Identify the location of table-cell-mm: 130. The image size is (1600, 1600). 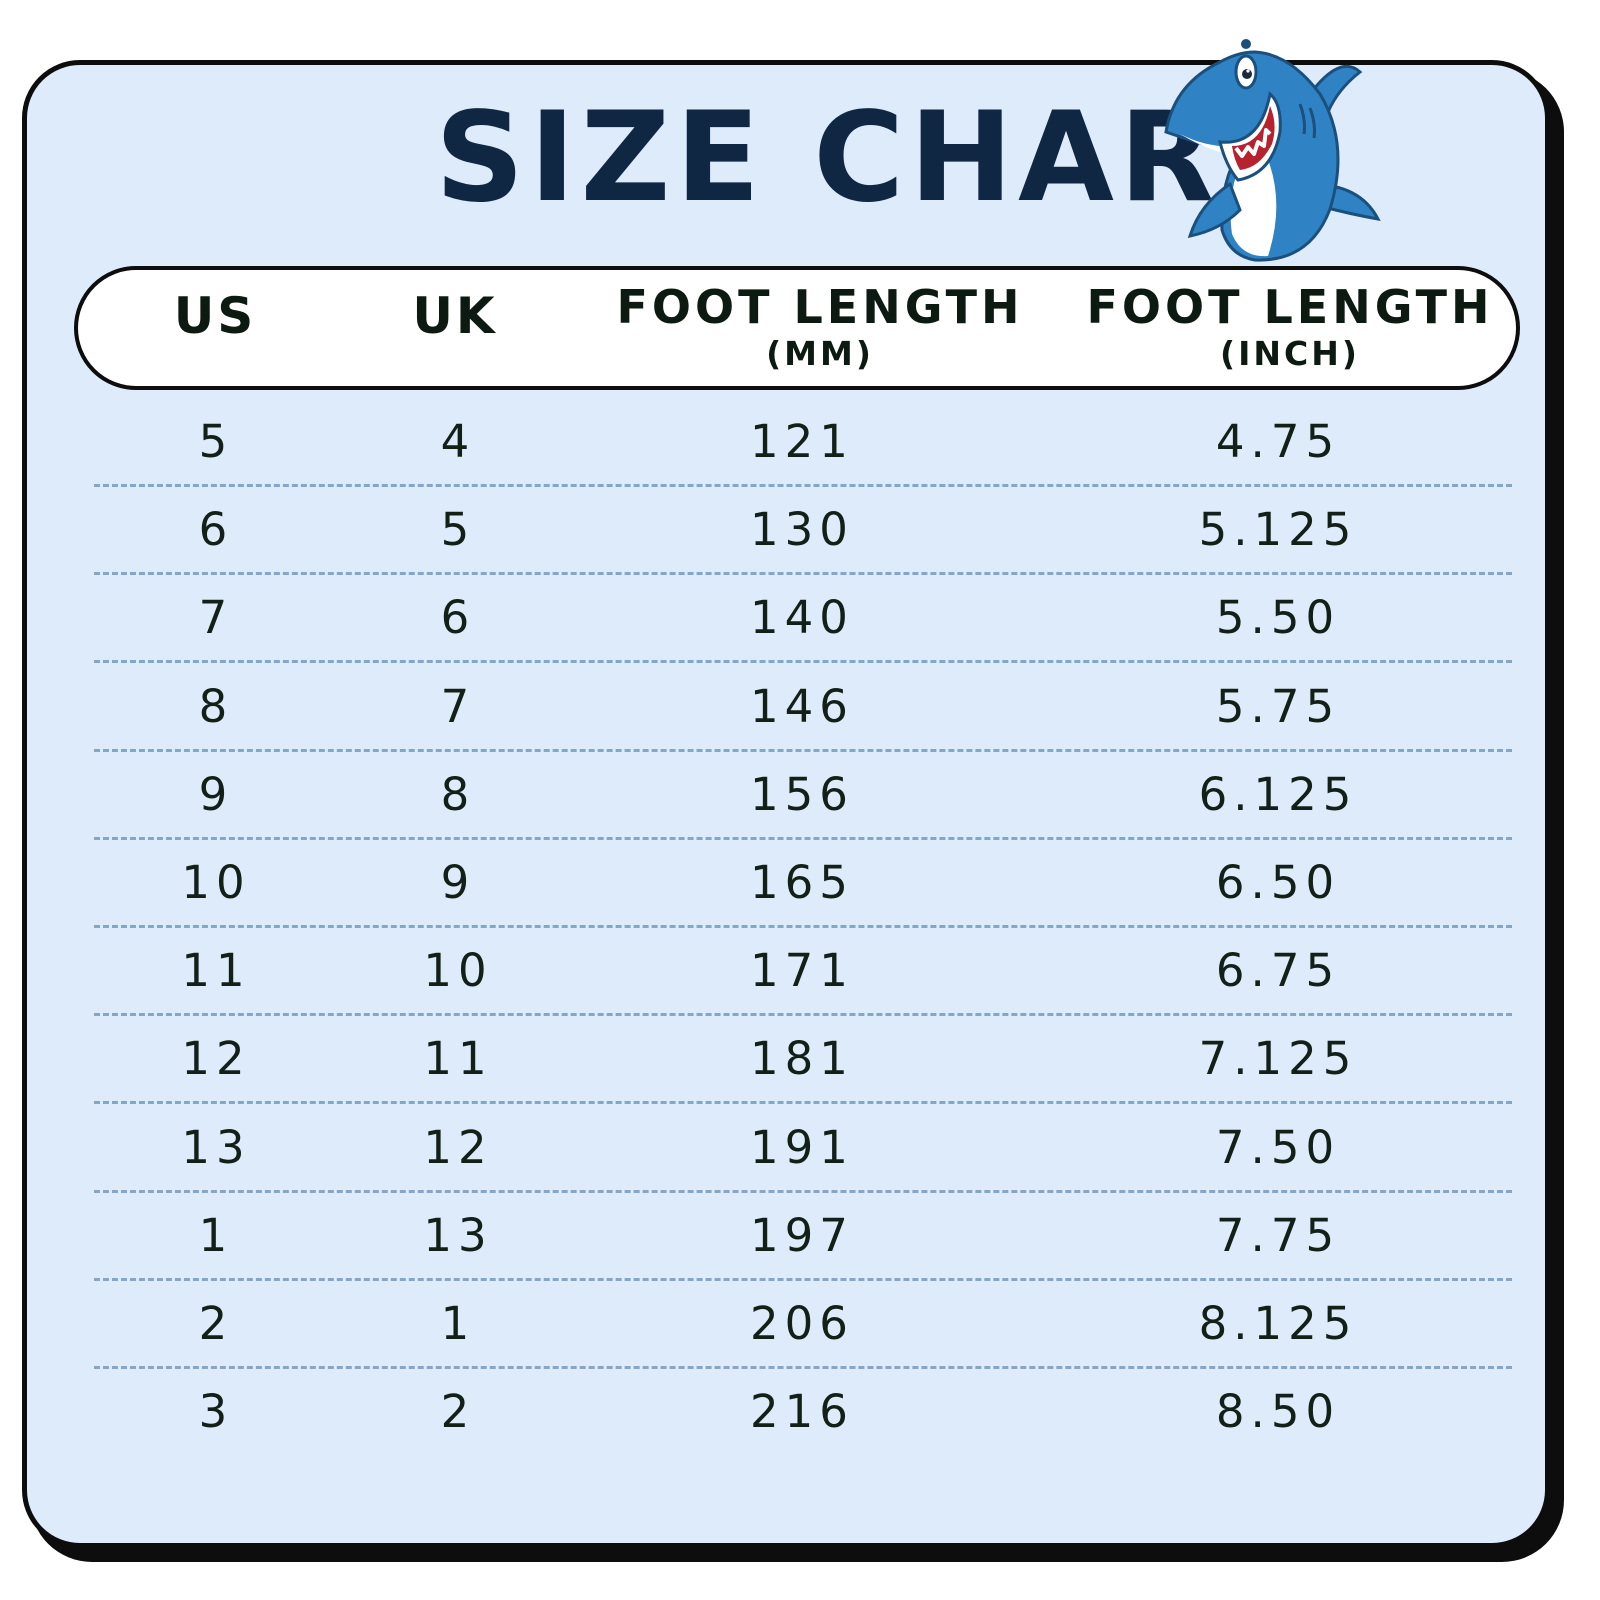
(802, 530).